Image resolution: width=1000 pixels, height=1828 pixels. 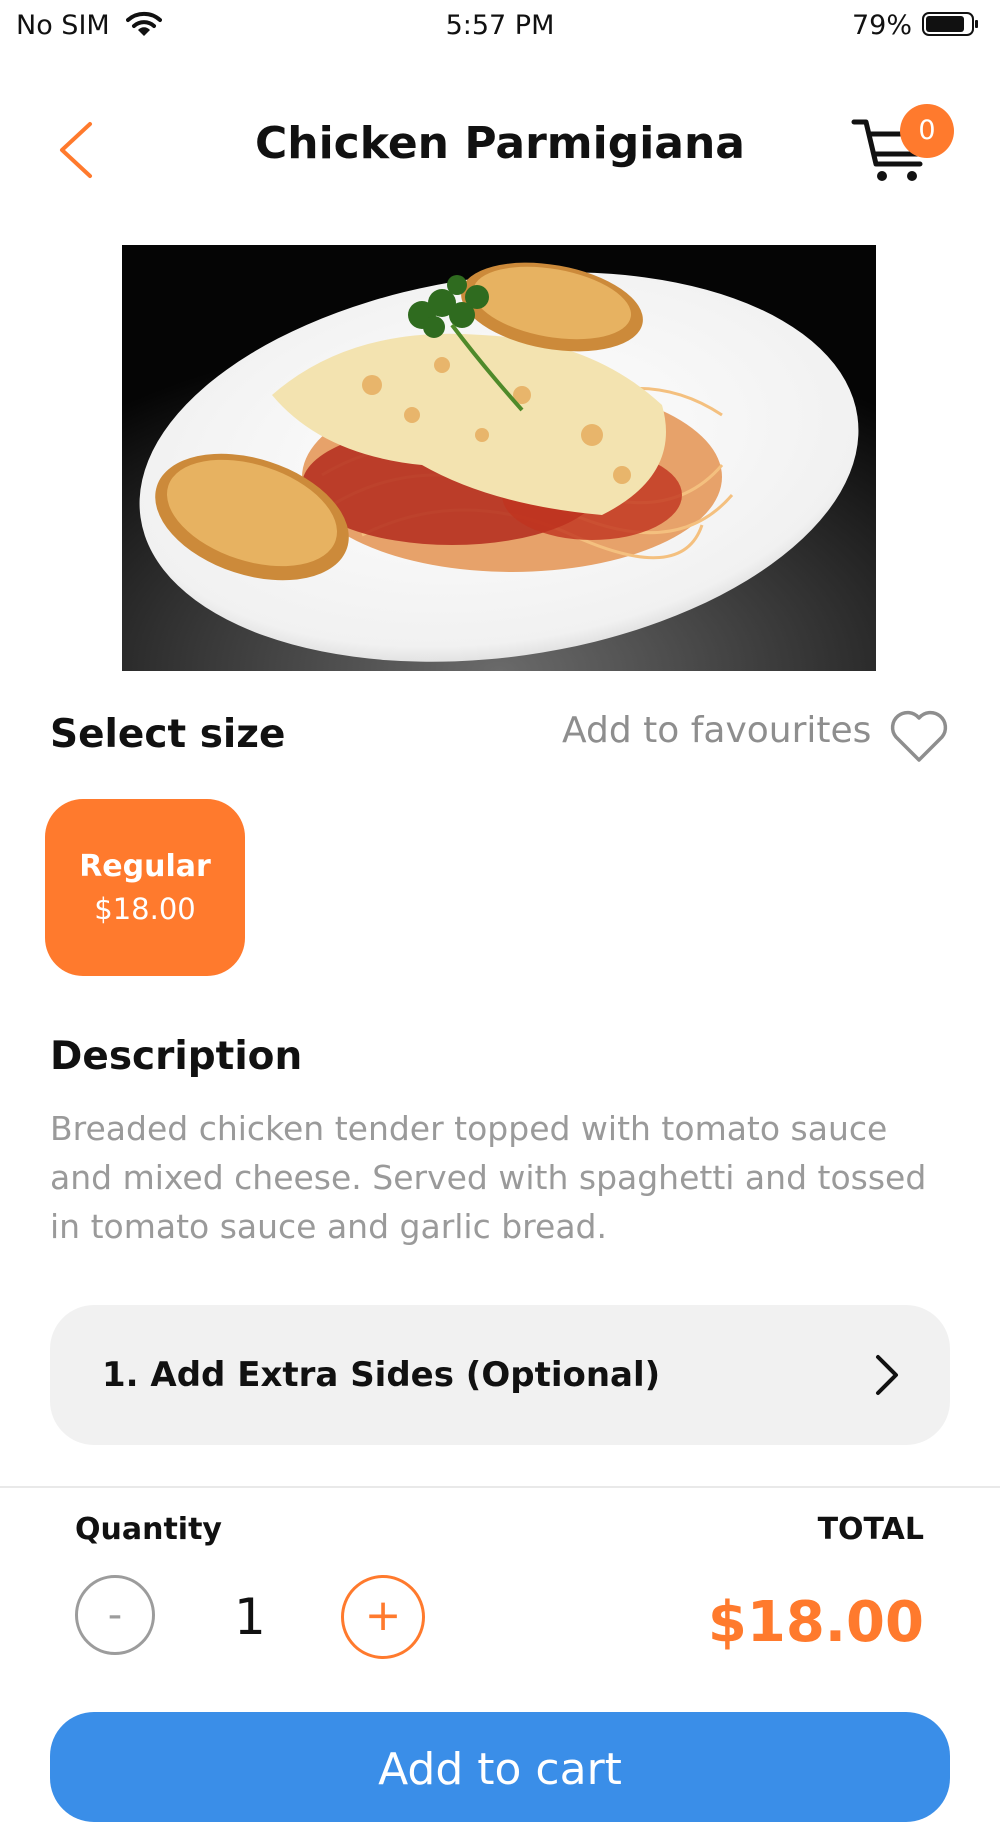 I want to click on extra-sides-option: 1. Add Extra Sides (Optional), so click(x=500, y=1375).